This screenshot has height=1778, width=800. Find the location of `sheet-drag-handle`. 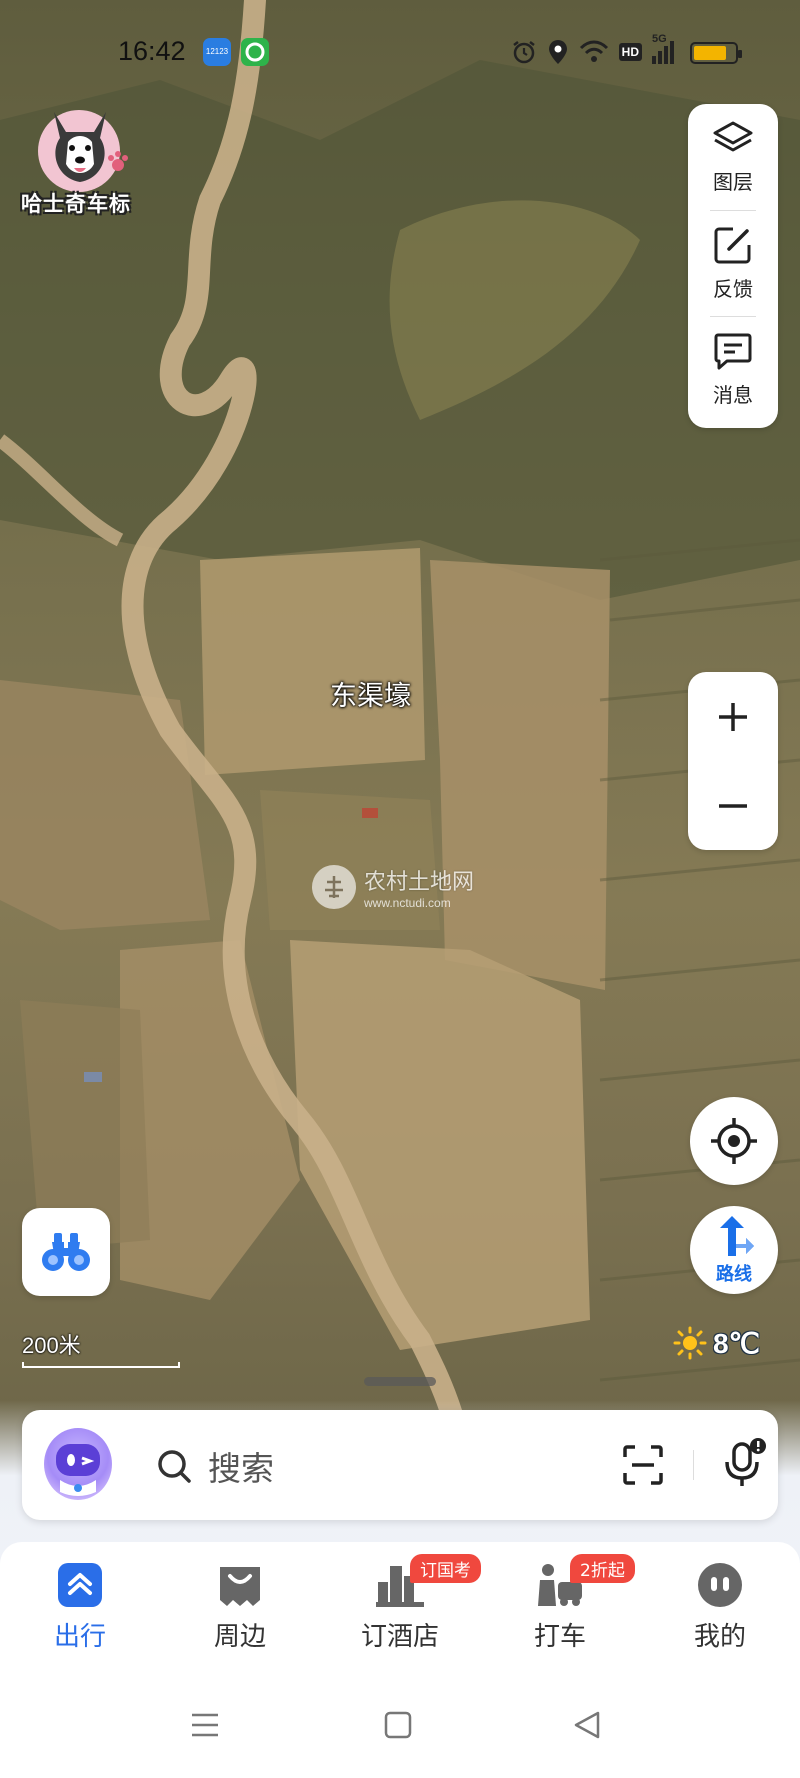

sheet-drag-handle is located at coordinates (400, 1381).